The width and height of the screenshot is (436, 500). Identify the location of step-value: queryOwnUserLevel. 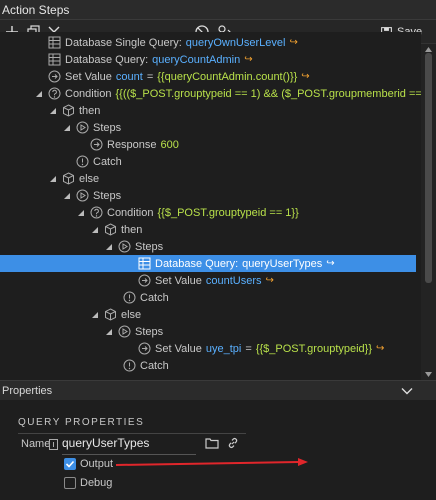
(235, 42).